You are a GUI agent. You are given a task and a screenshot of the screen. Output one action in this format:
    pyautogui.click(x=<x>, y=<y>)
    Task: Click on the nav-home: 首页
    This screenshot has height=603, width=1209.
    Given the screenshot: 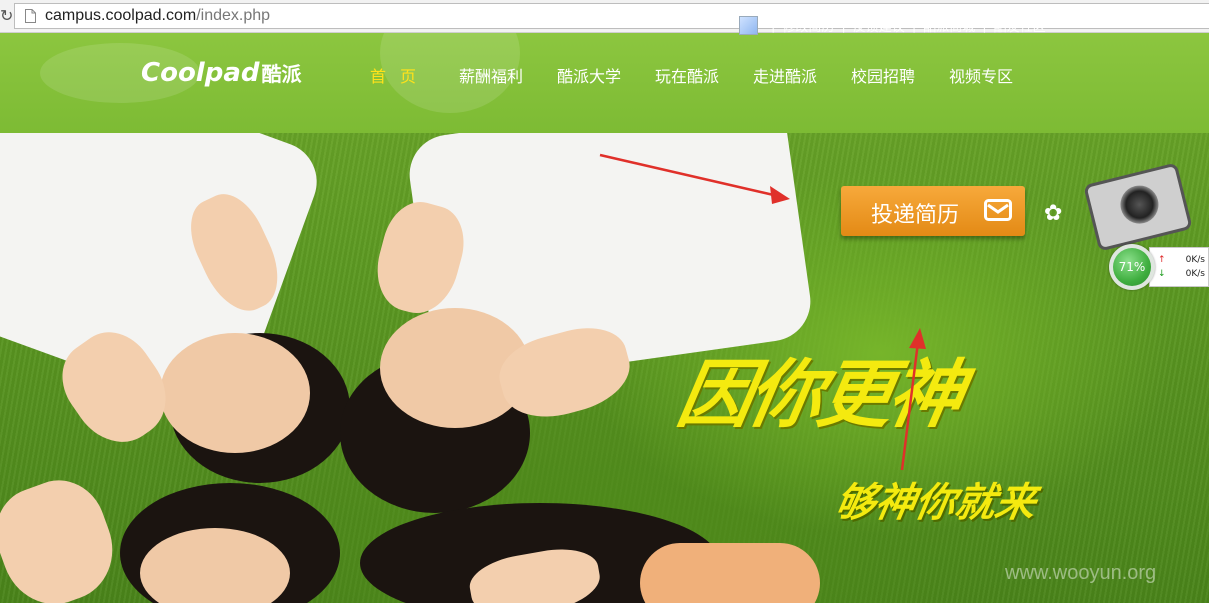 What is the action you would take?
    pyautogui.click(x=400, y=75)
    